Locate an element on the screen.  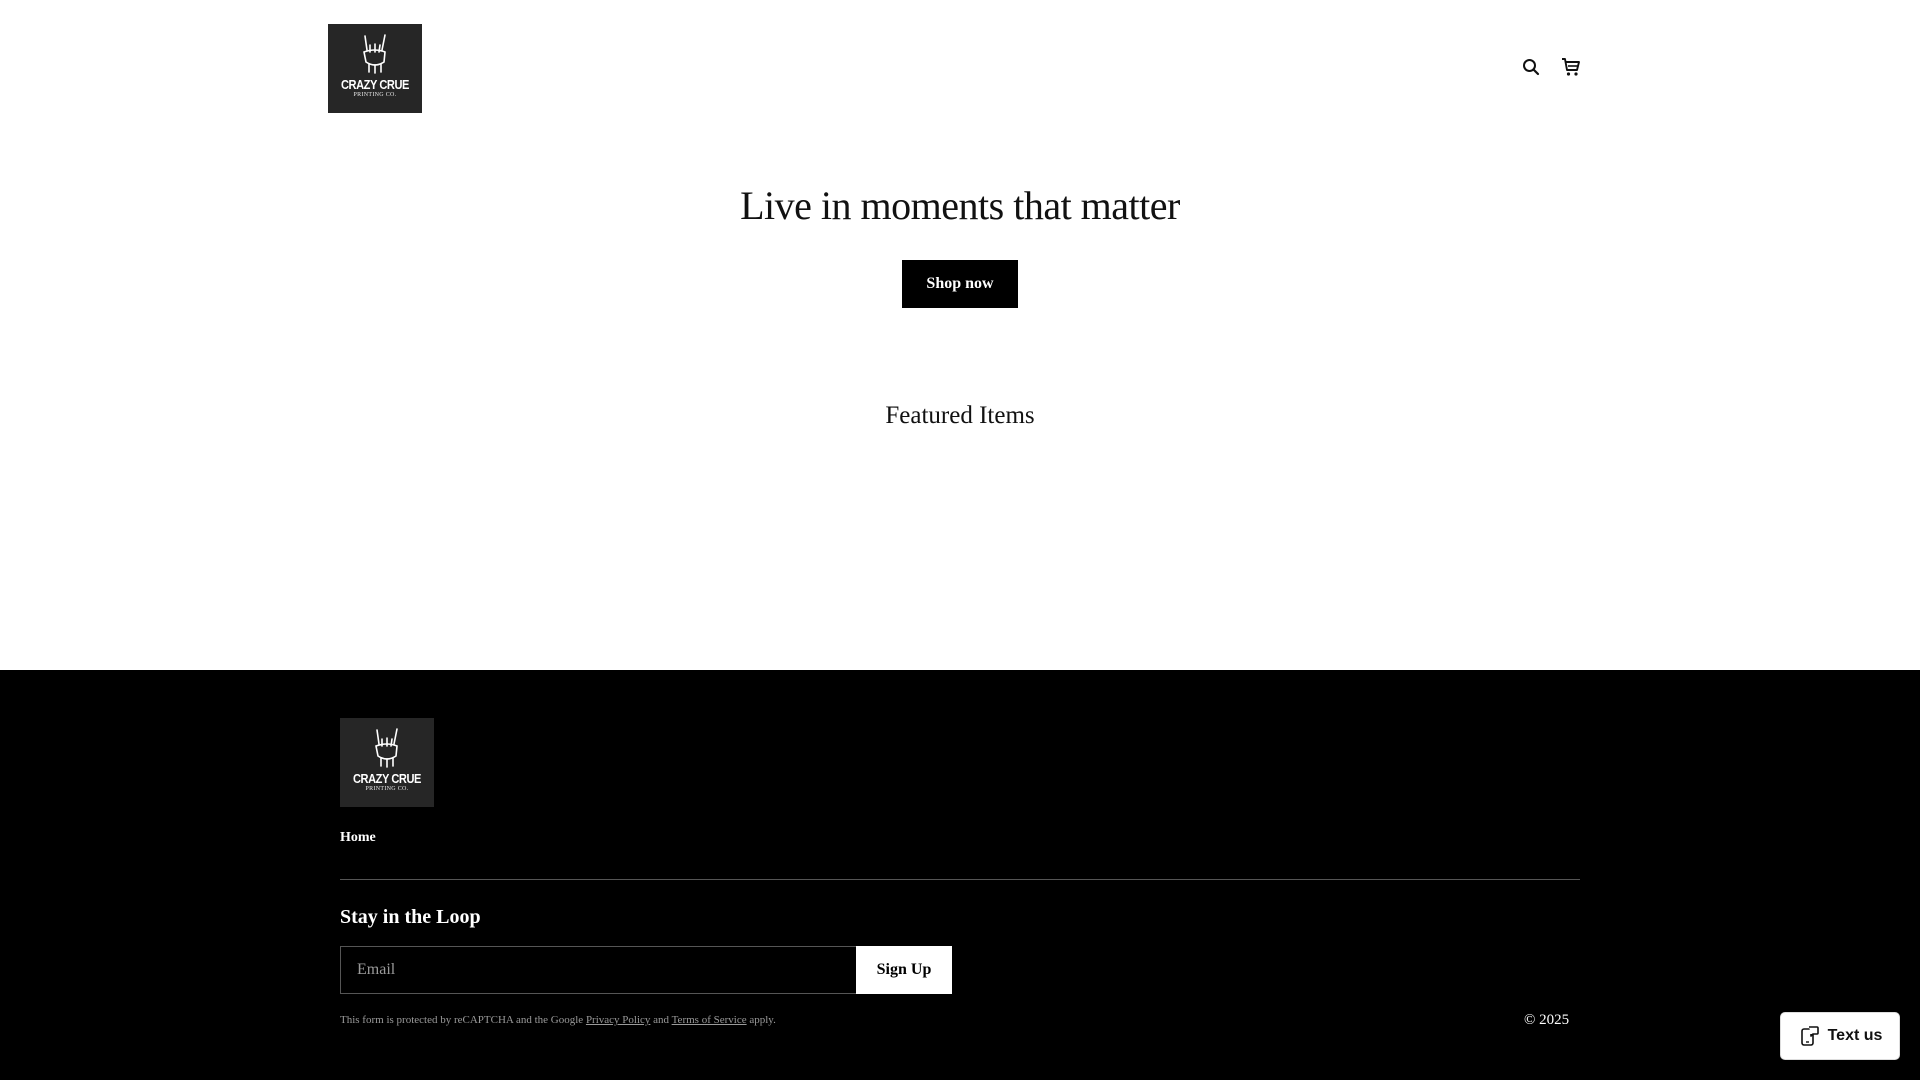
featured-items-title: Featured Items is located at coordinates (960, 415).